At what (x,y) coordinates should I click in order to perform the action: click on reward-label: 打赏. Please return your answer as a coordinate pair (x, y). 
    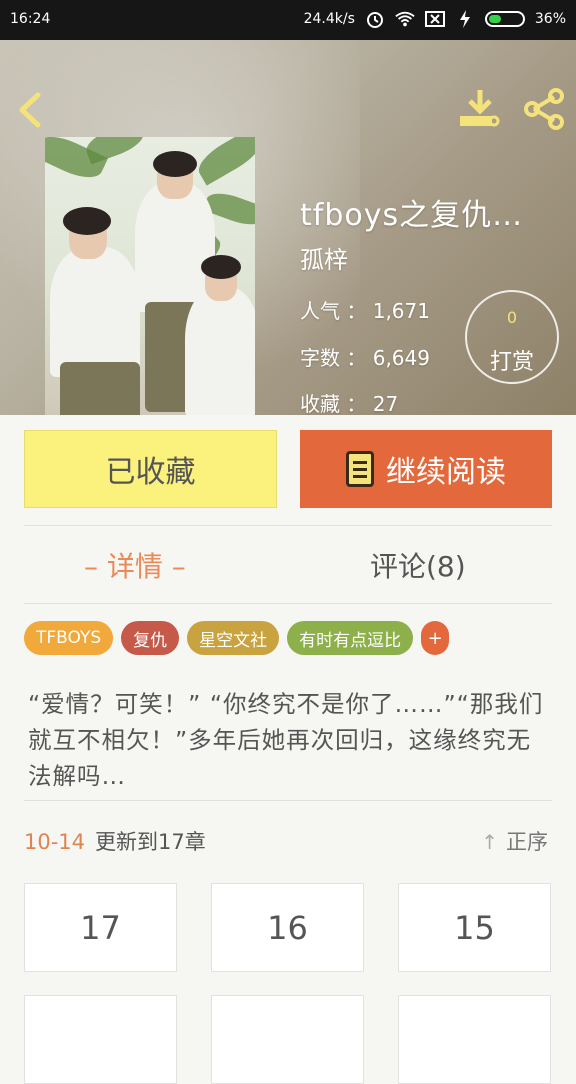
    Looking at the image, I should click on (511, 362).